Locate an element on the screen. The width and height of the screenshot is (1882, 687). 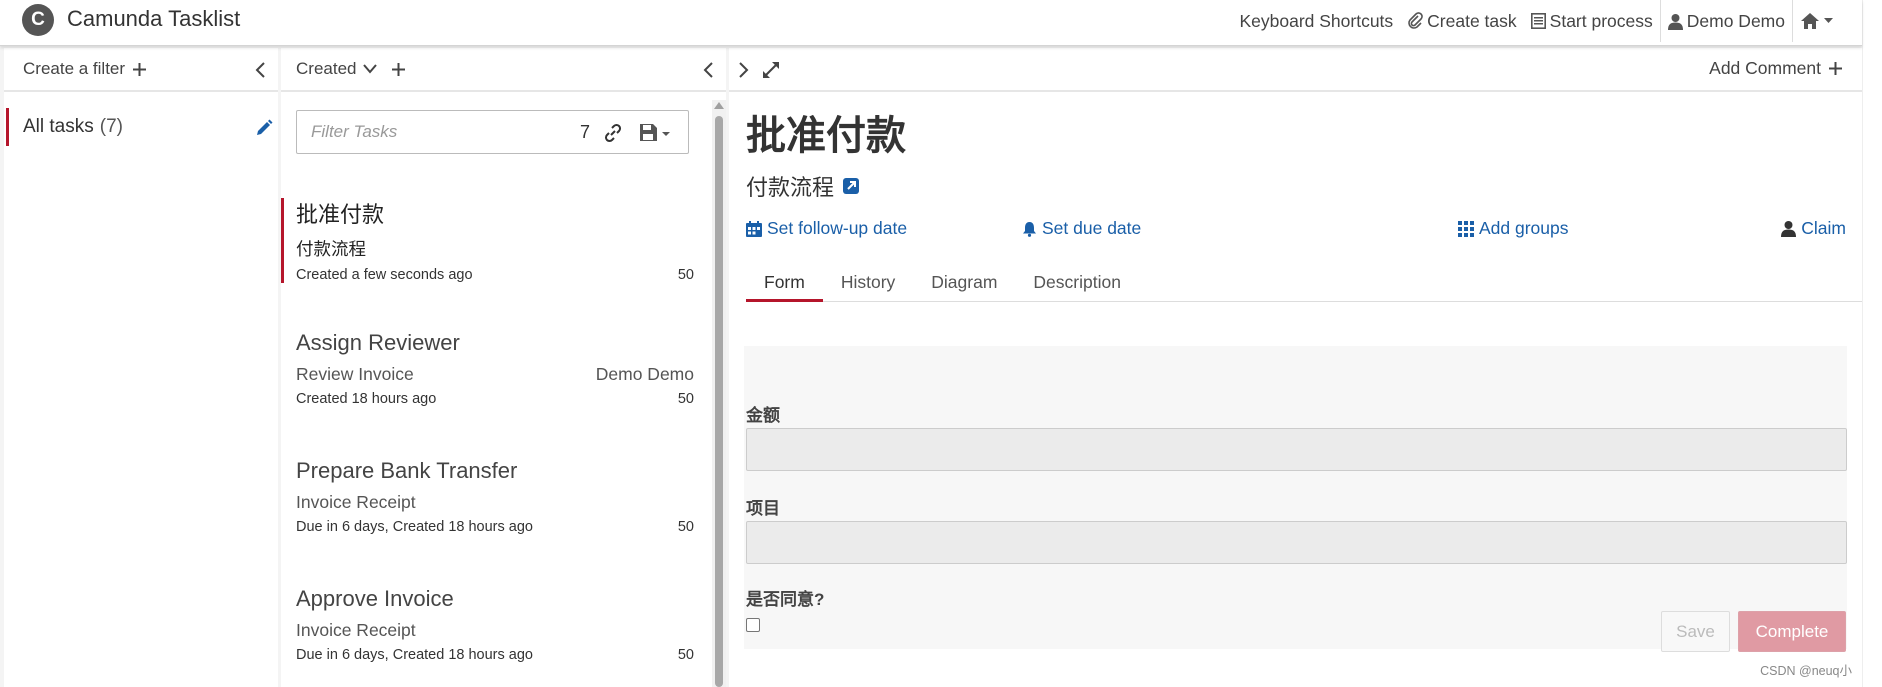
tab-description: Description is located at coordinates (1077, 281).